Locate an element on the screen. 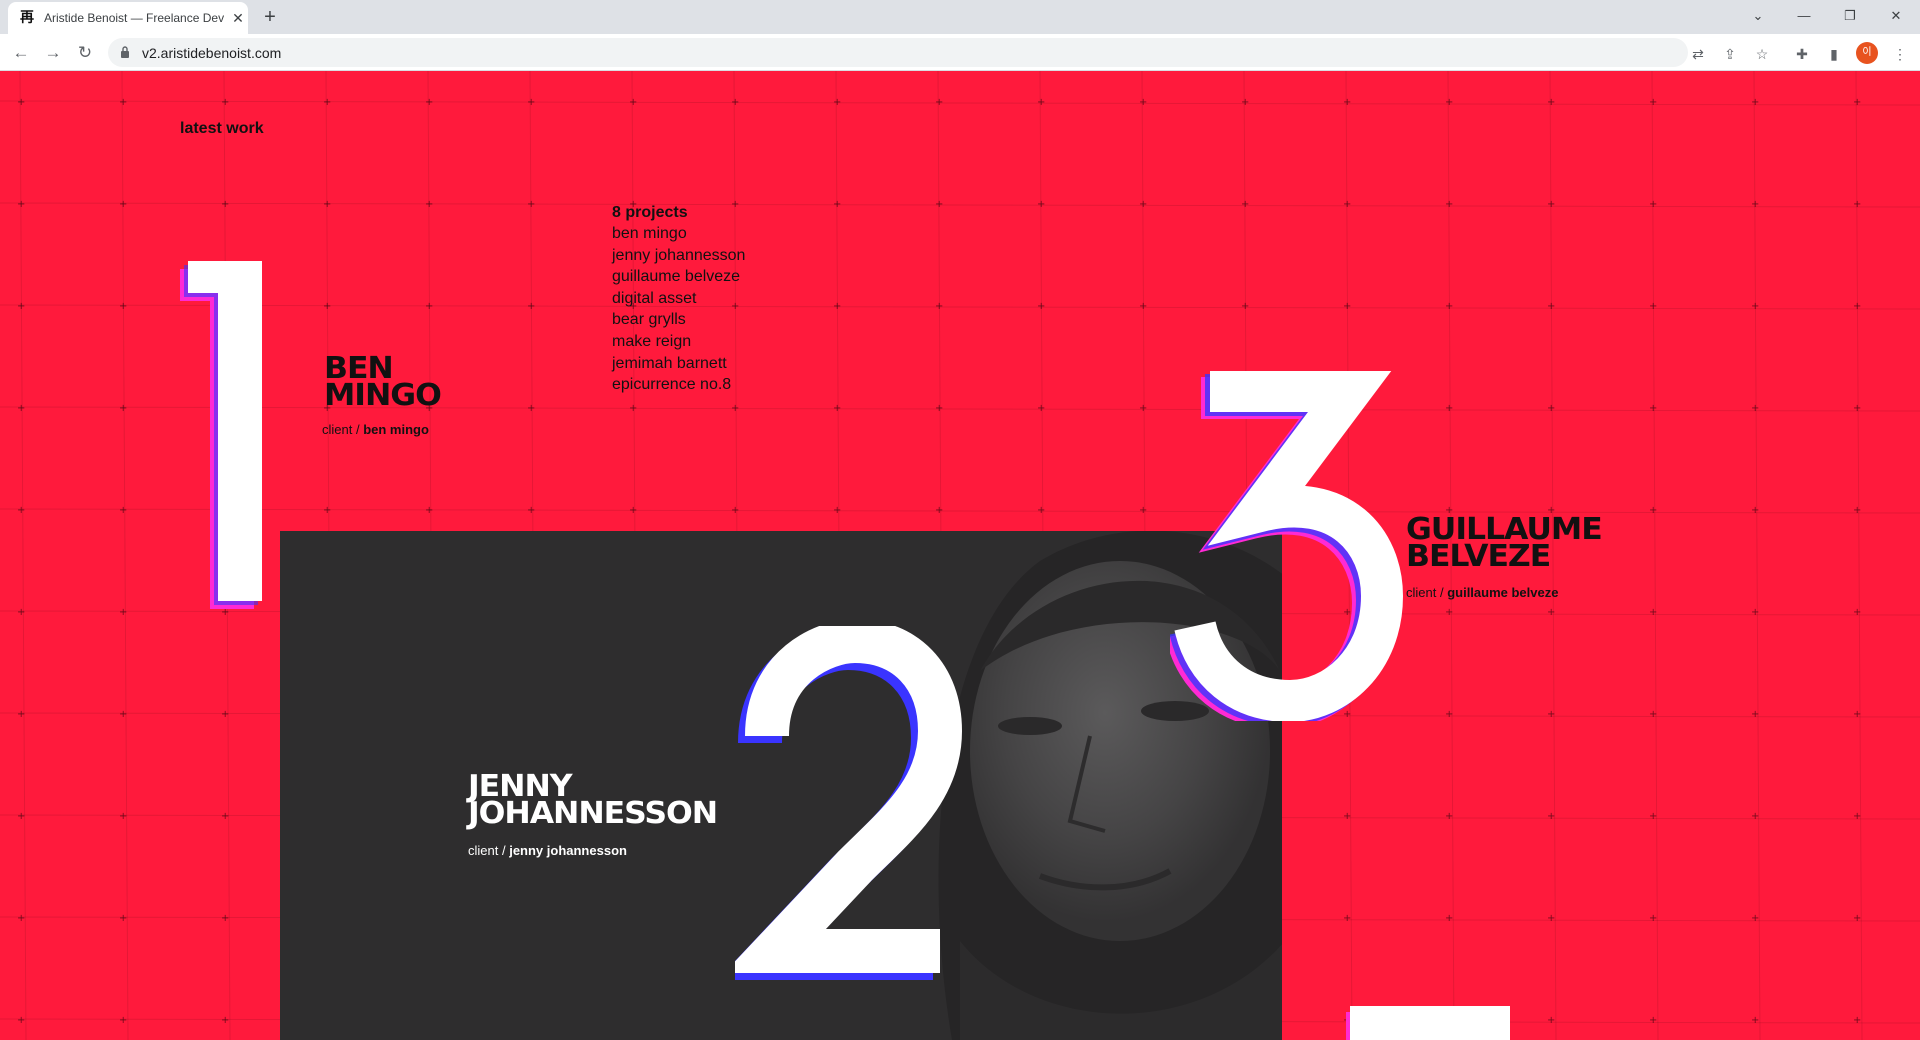 Image resolution: width=1920 pixels, height=1040 pixels. restore-button: ❐ is located at coordinates (1850, 16).